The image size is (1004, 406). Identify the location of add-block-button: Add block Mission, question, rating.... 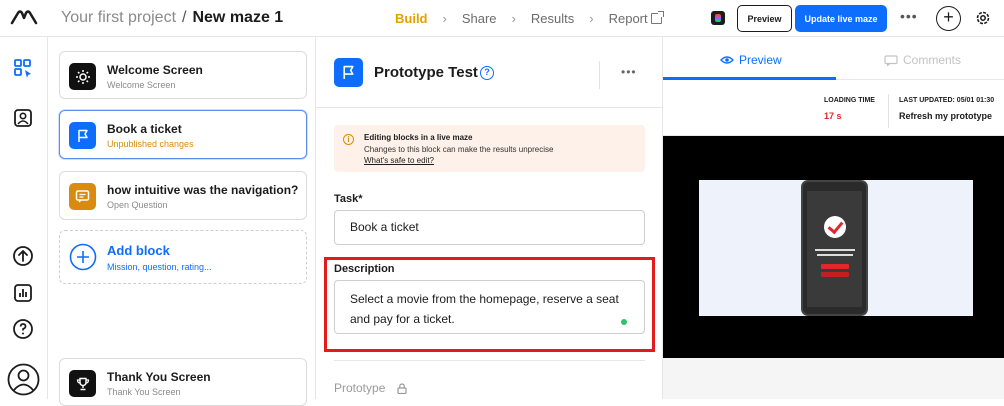
(183, 257).